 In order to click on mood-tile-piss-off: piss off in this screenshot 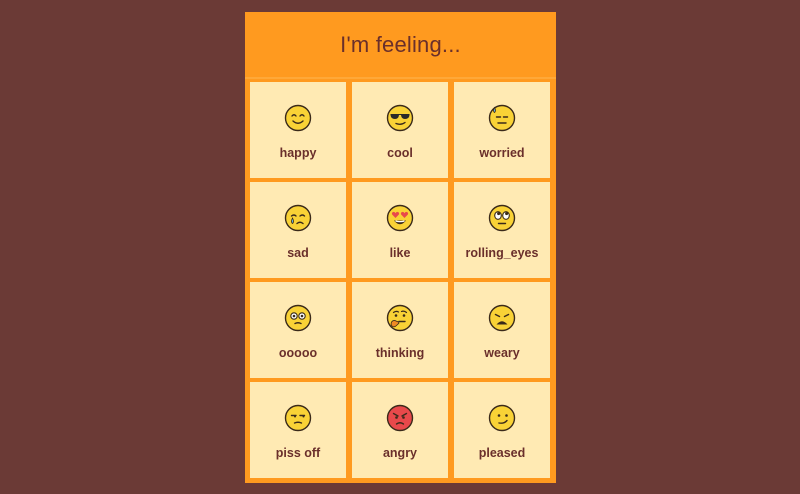, I will do `click(298, 430)`.